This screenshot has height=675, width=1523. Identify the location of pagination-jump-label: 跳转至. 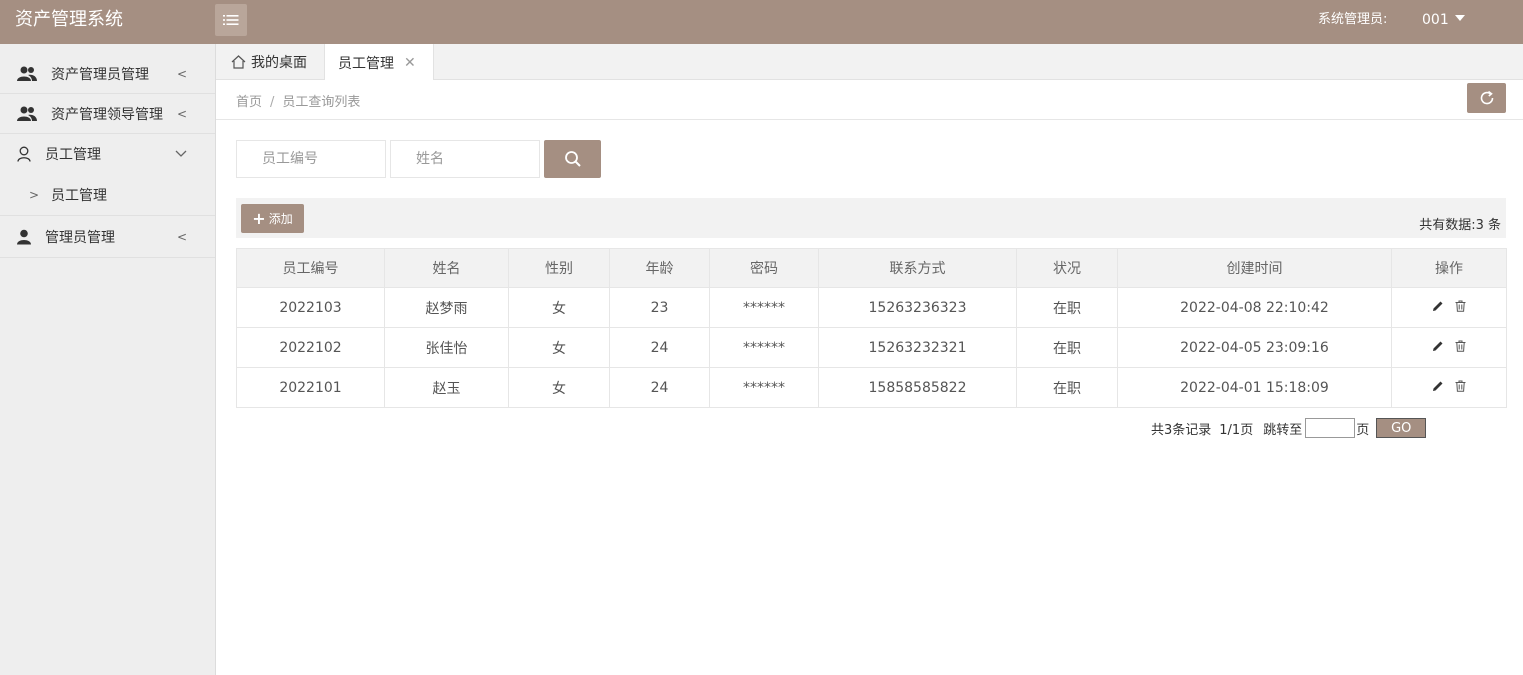
(1283, 430).